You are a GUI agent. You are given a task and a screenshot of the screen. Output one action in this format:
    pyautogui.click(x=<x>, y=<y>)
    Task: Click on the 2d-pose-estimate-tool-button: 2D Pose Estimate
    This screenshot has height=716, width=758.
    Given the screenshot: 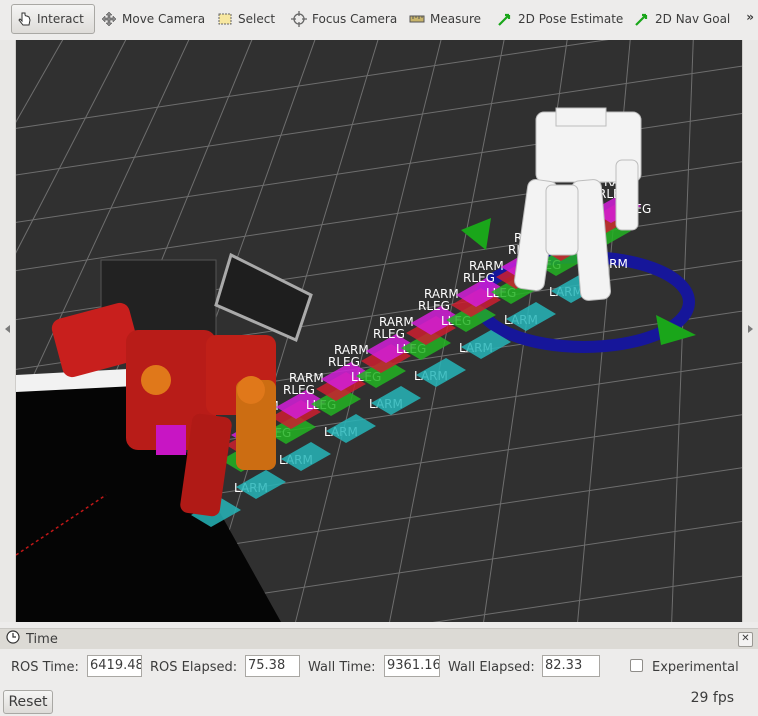 What is the action you would take?
    pyautogui.click(x=560, y=19)
    